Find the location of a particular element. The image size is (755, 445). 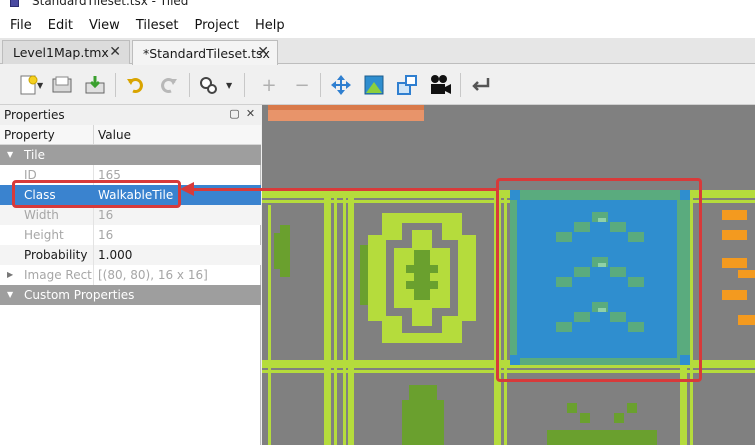

move-icon is located at coordinates (341, 85).